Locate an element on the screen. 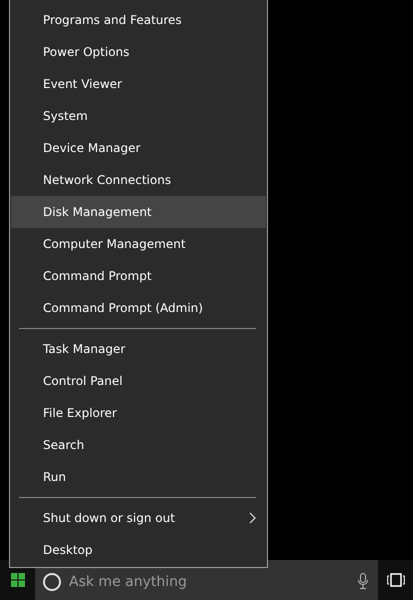 Image resolution: width=413 pixels, height=600 pixels. windows-logo-icon is located at coordinates (17, 580).